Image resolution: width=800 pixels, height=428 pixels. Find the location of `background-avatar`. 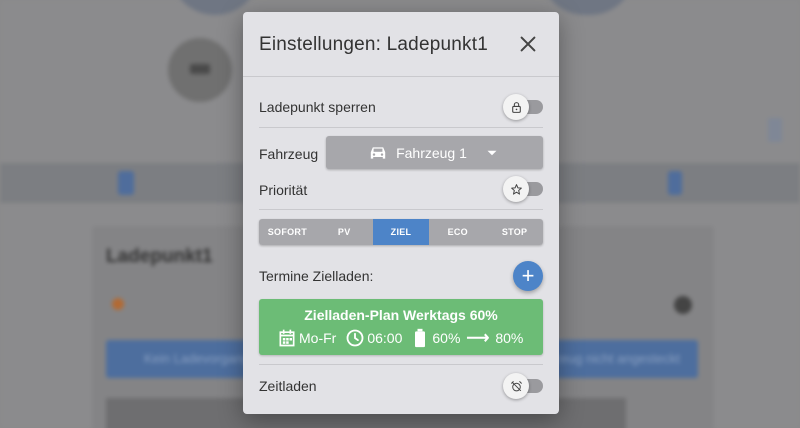

background-avatar is located at coordinates (200, 70).